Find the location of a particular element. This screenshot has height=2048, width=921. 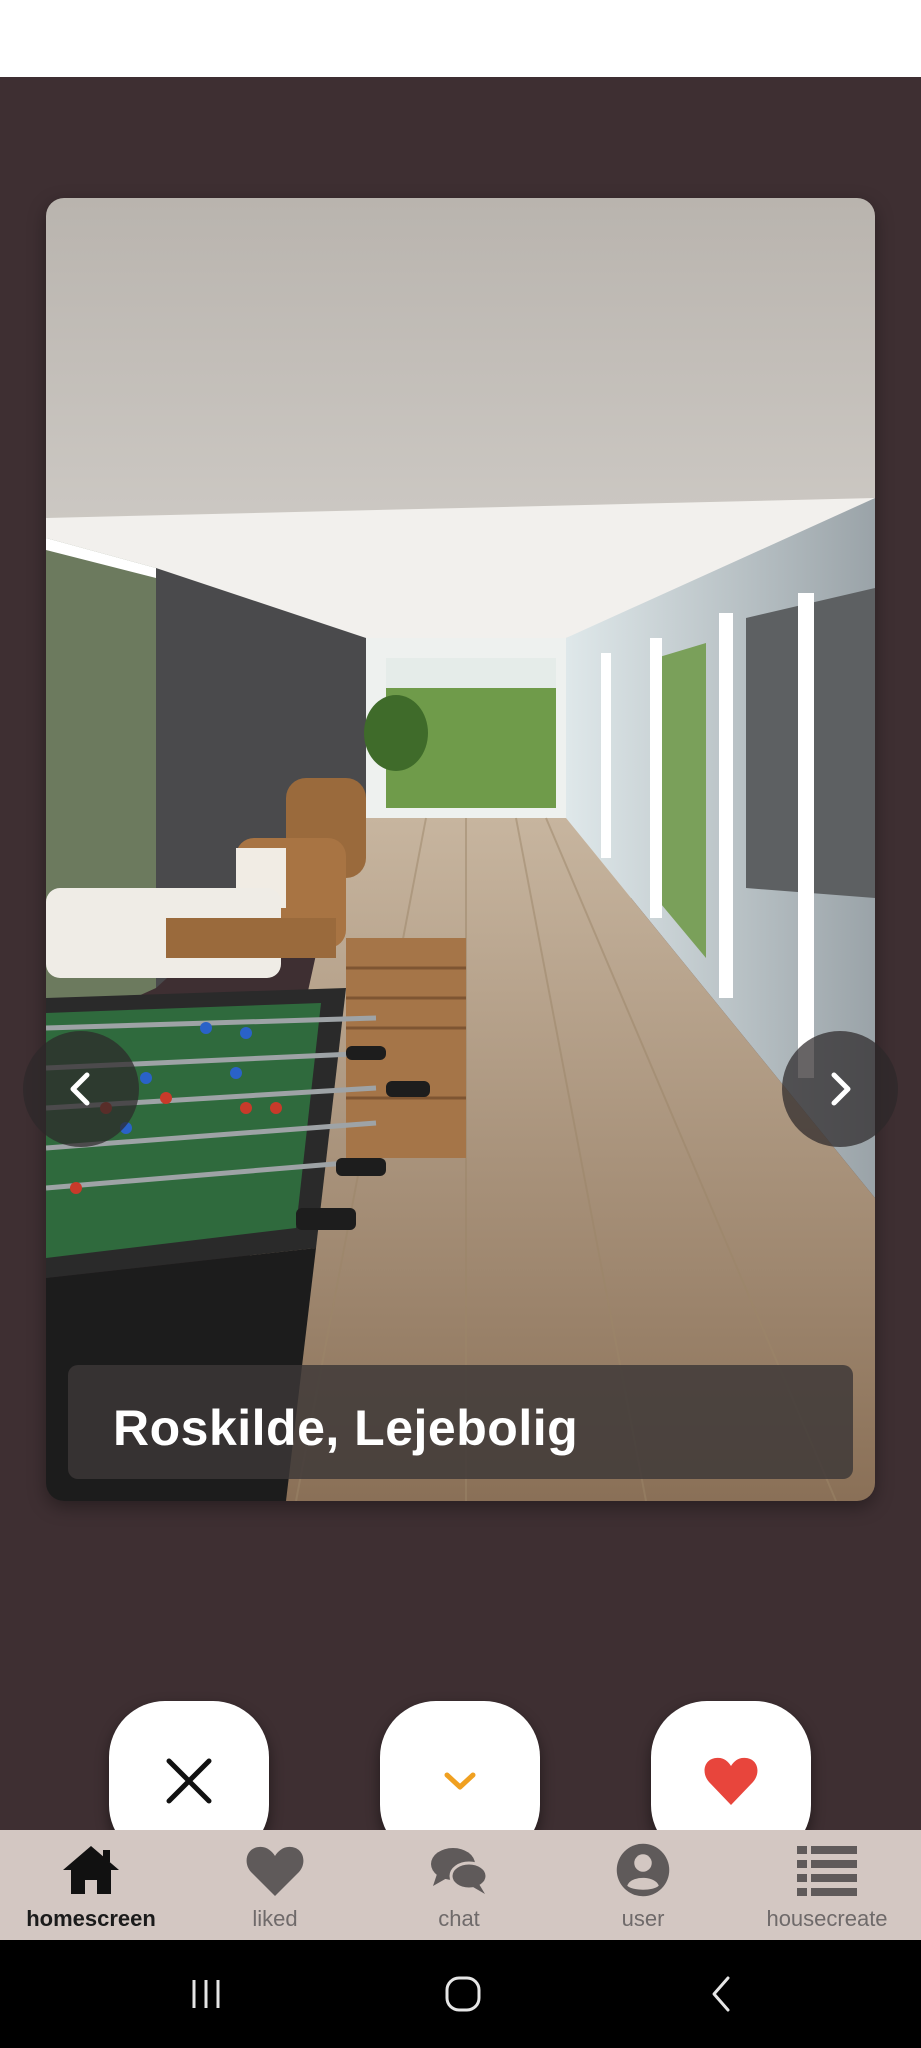

nav-label-user: user is located at coordinates (643, 1918).